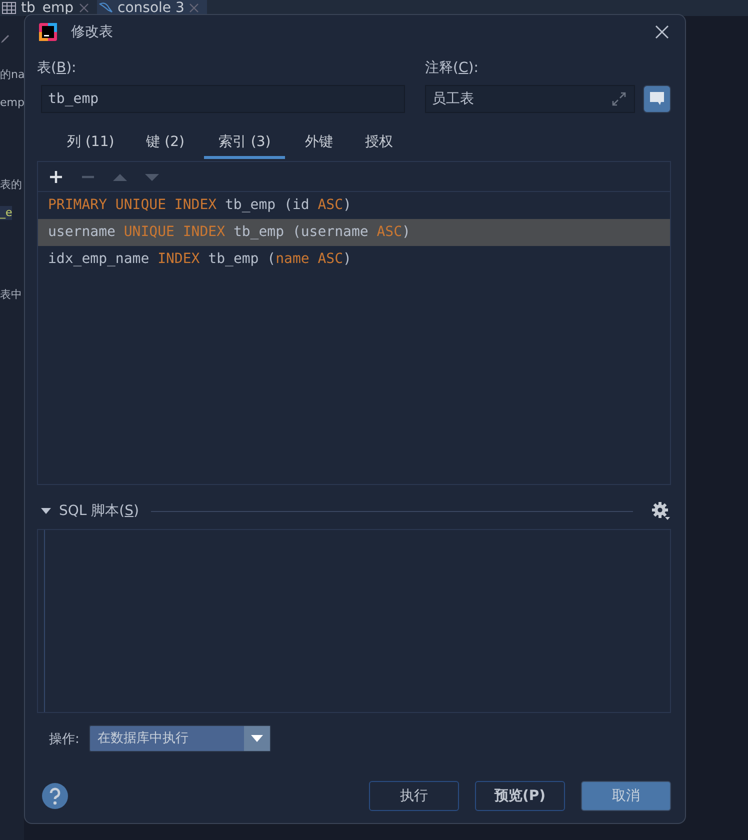 This screenshot has width=748, height=840. What do you see at coordinates (180, 738) in the screenshot?
I see `operation-dropdown: 在数据库中执行` at bounding box center [180, 738].